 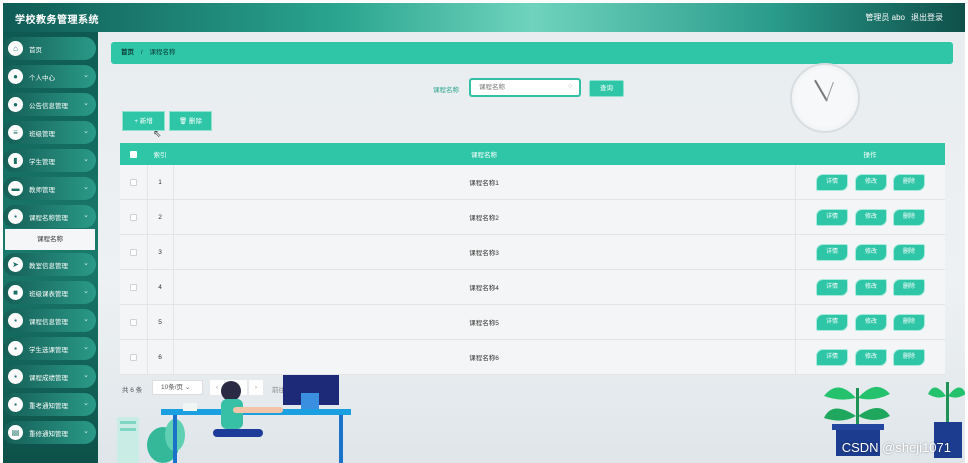 What do you see at coordinates (830, 92) in the screenshot?
I see `clock-hand` at bounding box center [830, 92].